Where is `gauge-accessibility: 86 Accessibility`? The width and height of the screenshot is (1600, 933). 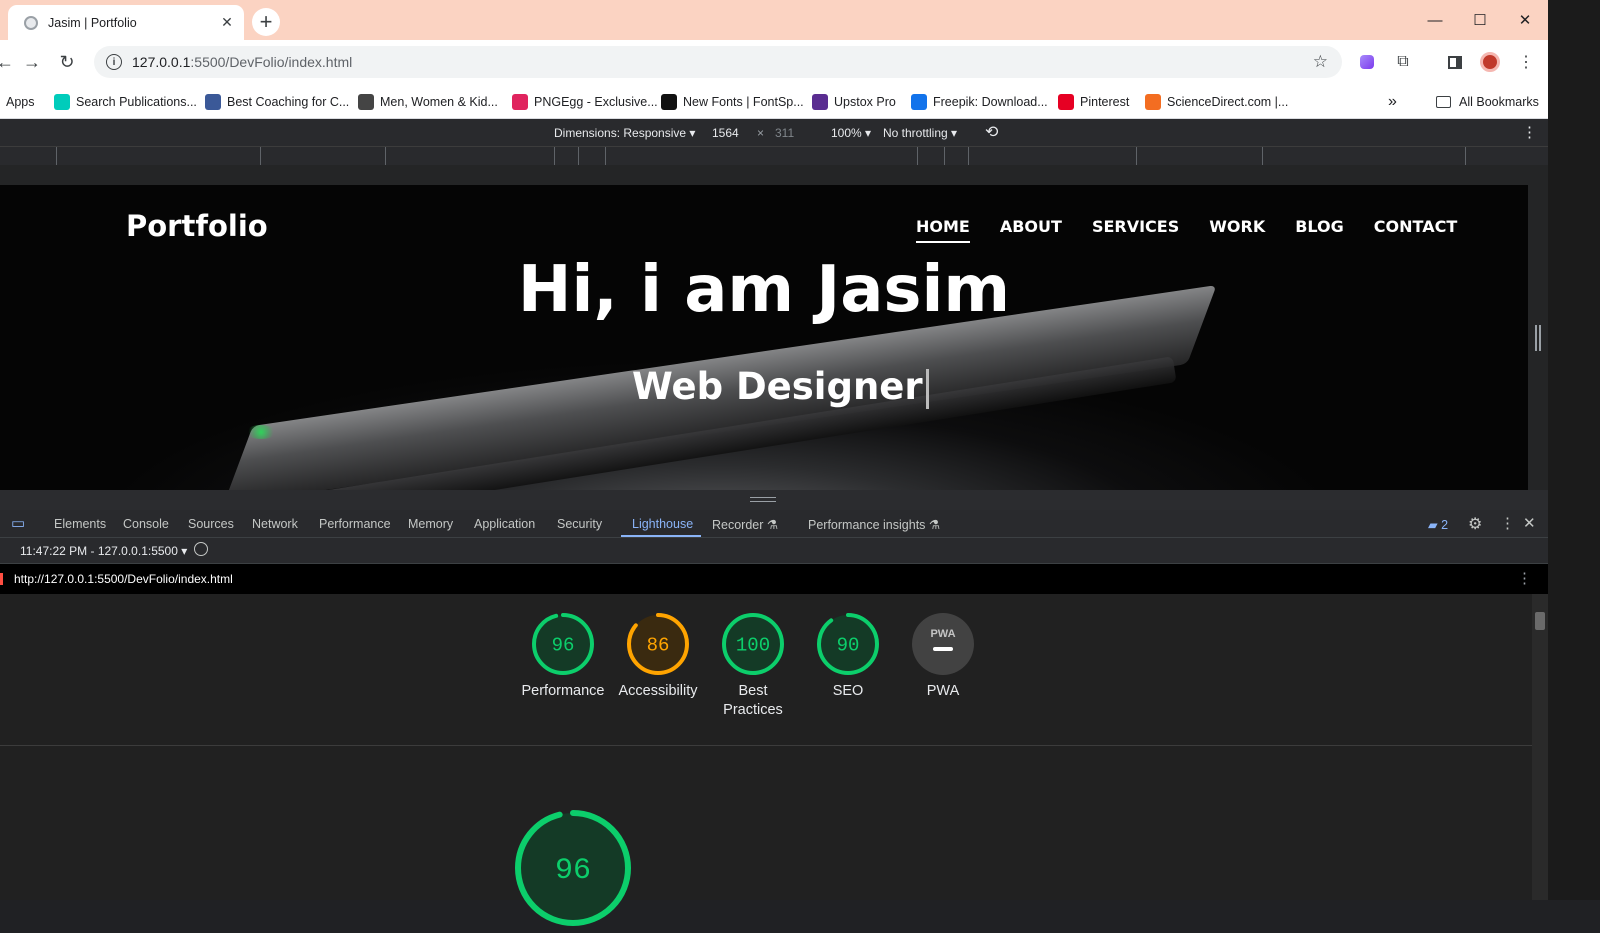 gauge-accessibility: 86 Accessibility is located at coordinates (658, 656).